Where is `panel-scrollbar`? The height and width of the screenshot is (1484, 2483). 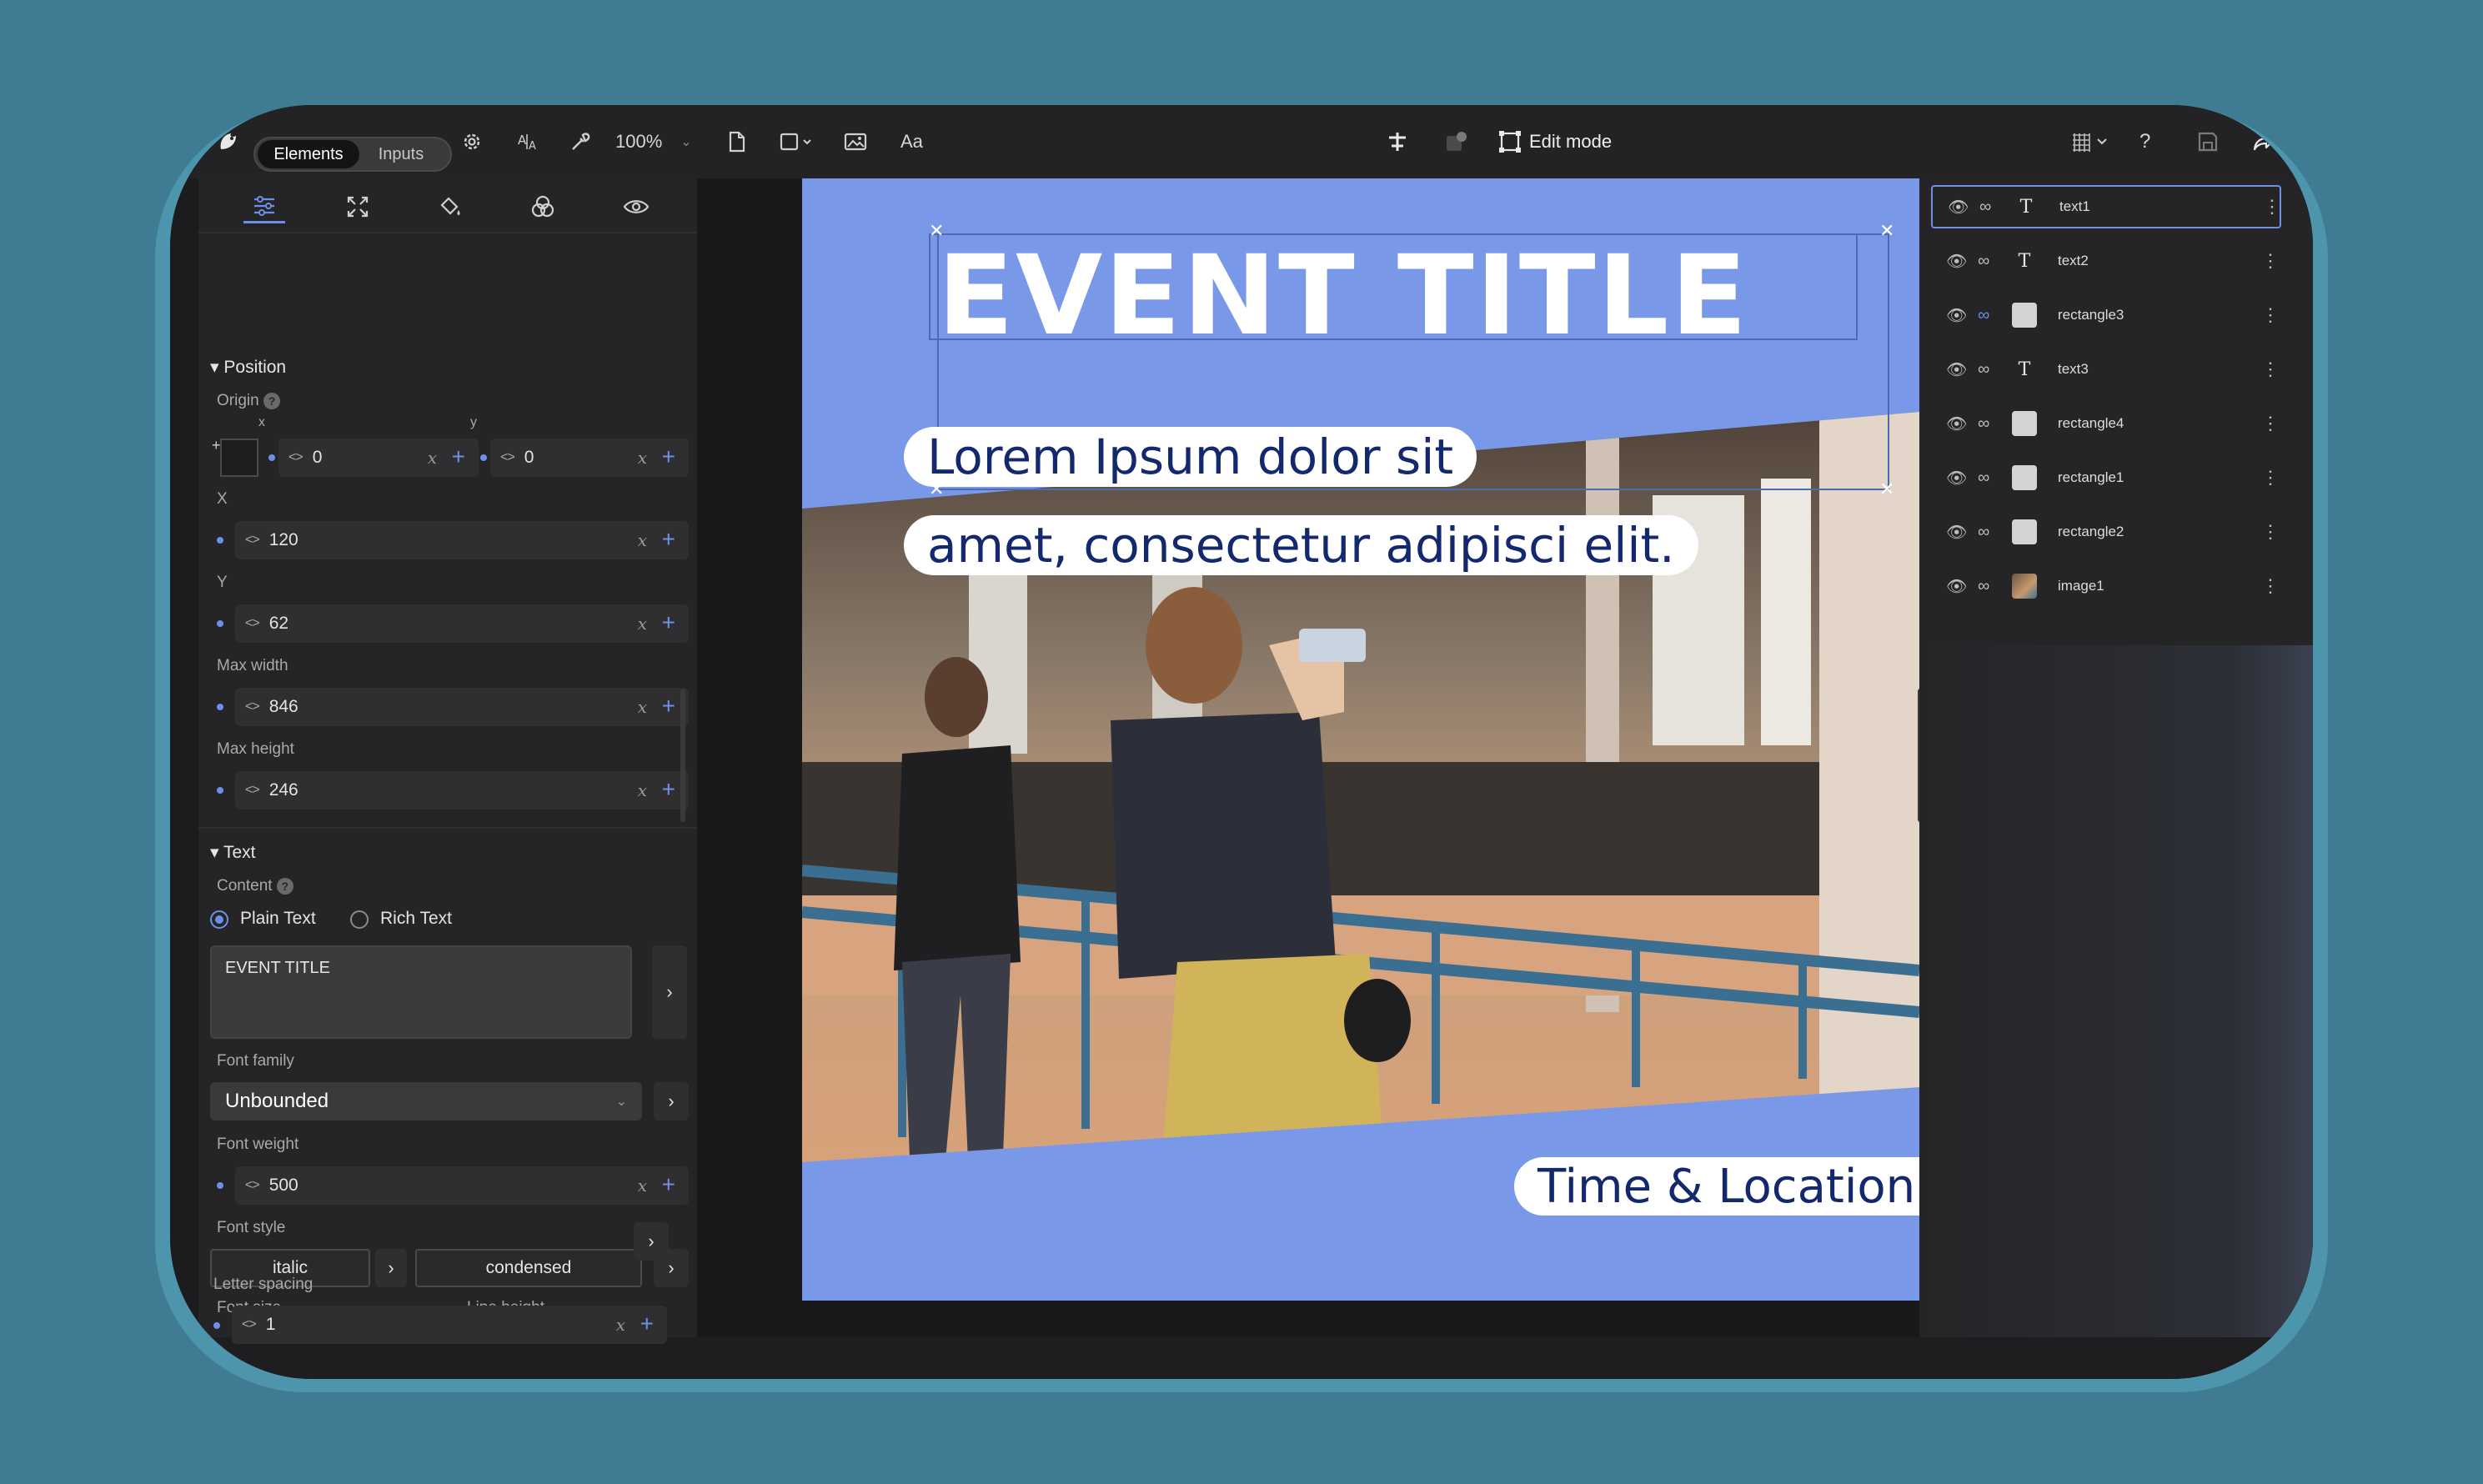
panel-scrollbar is located at coordinates (682, 755).